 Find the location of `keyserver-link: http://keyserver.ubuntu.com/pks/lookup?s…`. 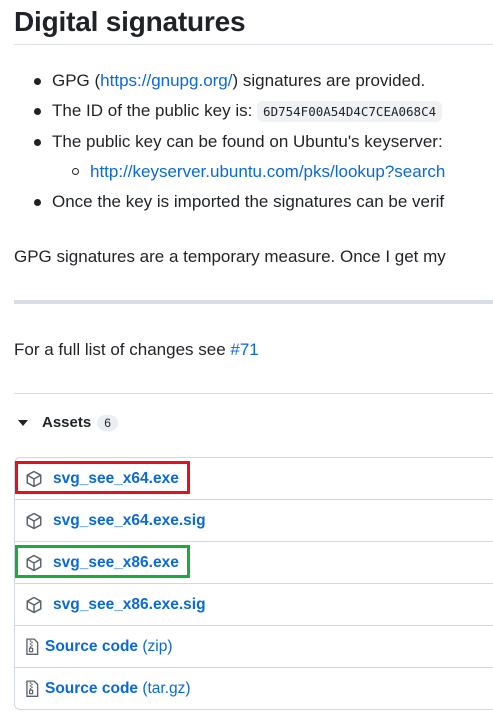

keyserver-link: http://keyserver.ubuntu.com/pks/lookup?s… is located at coordinates (267, 171).